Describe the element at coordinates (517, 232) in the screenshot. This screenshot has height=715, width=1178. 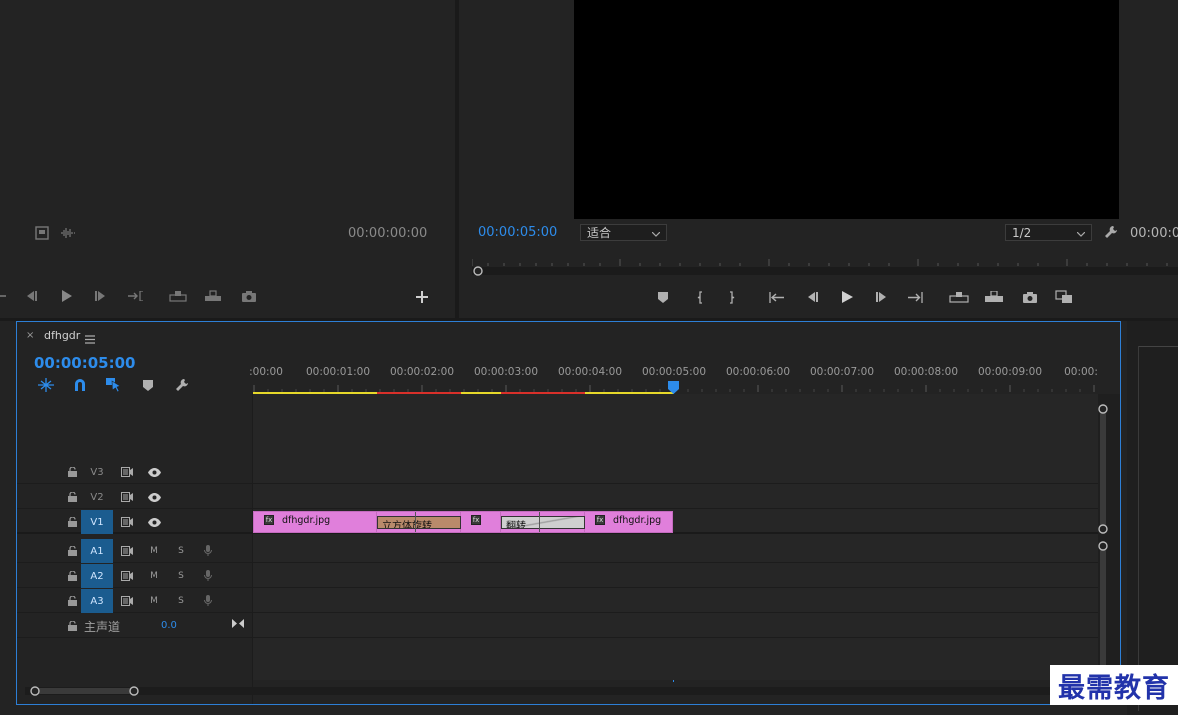
I see `program-timecode: 00:00:05:00` at that location.